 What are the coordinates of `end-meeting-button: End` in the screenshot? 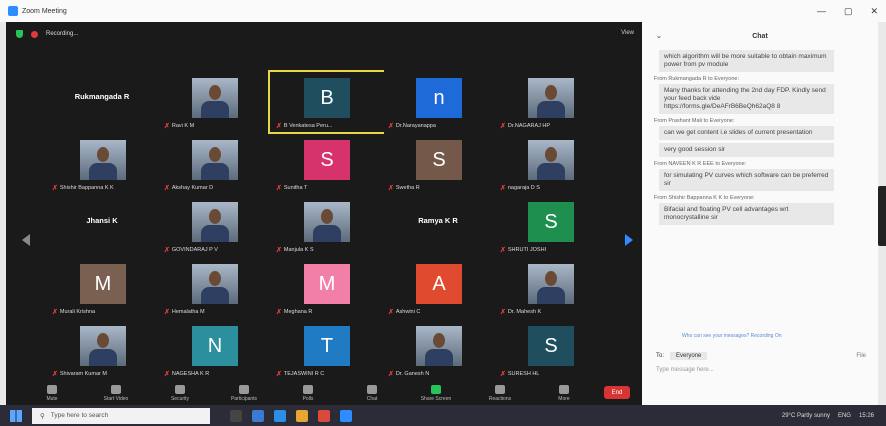 It's located at (617, 392).